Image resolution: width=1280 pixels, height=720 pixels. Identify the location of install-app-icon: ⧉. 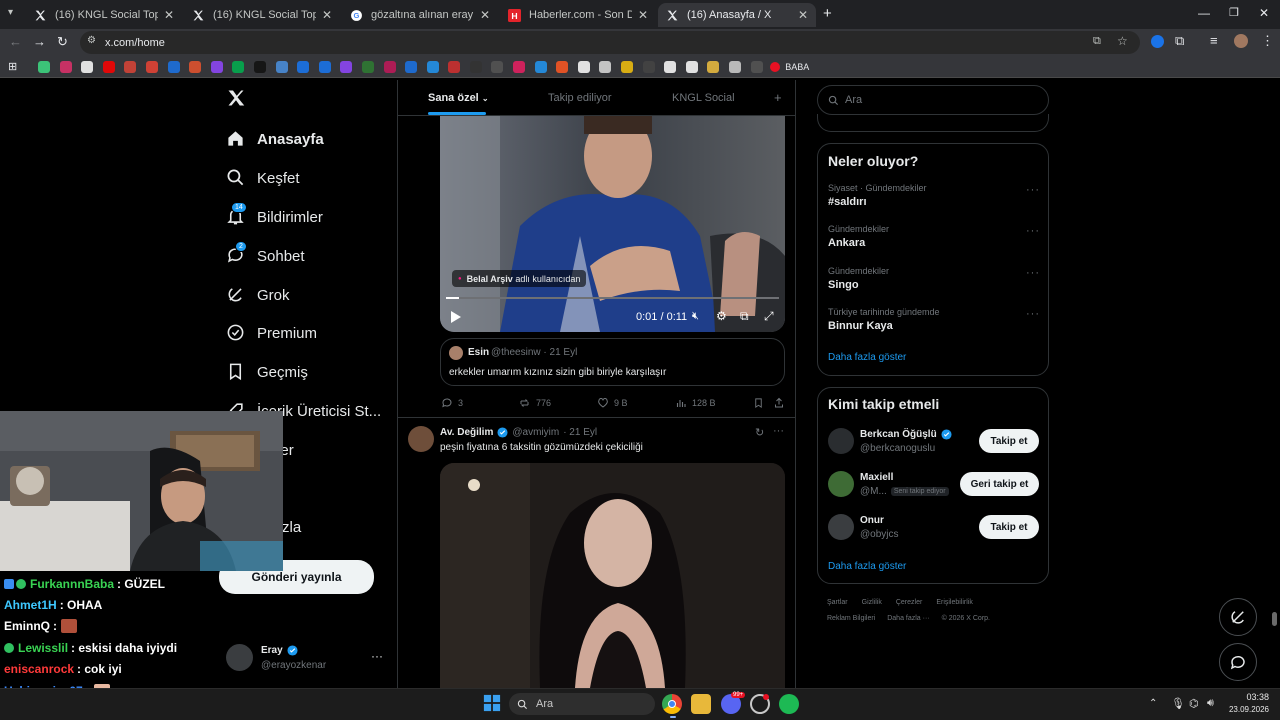
(1097, 41).